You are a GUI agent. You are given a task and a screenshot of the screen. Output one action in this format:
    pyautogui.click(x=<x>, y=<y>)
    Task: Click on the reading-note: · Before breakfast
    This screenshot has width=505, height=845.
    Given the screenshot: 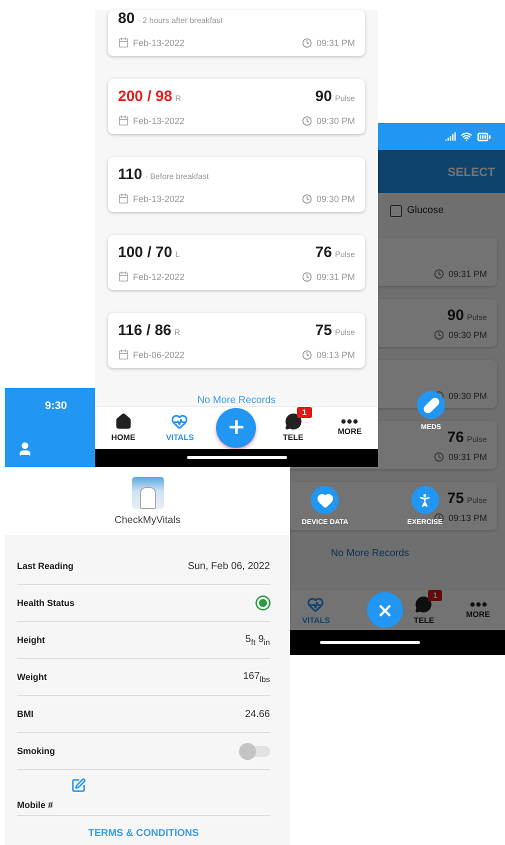 What is the action you would take?
    pyautogui.click(x=177, y=176)
    